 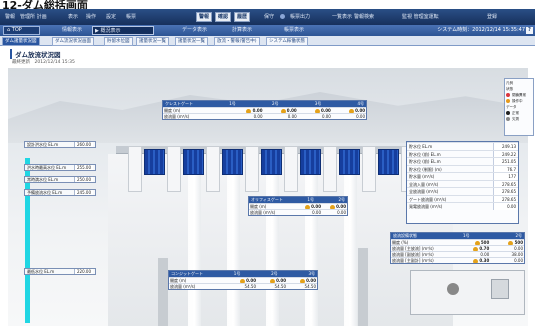 What do you see at coordinates (232, 103) in the screenshot?
I see `col-header: 1号` at bounding box center [232, 103].